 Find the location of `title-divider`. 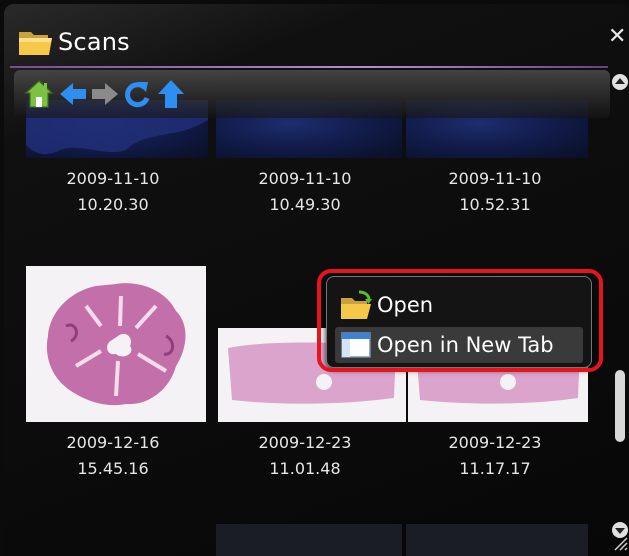

title-divider is located at coordinates (309, 67).